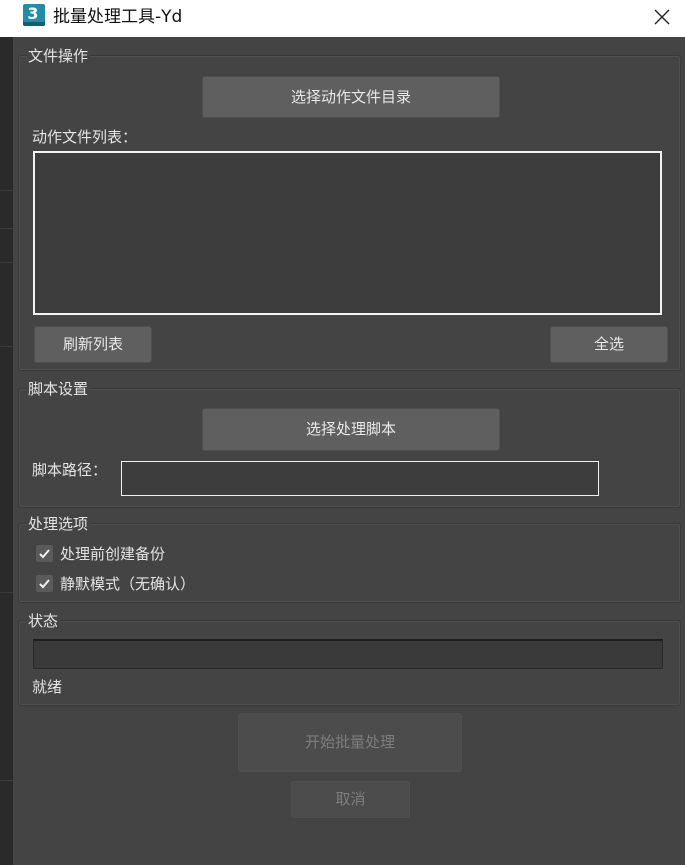 The width and height of the screenshot is (685, 865). I want to click on backup-checkbox, so click(44, 553).